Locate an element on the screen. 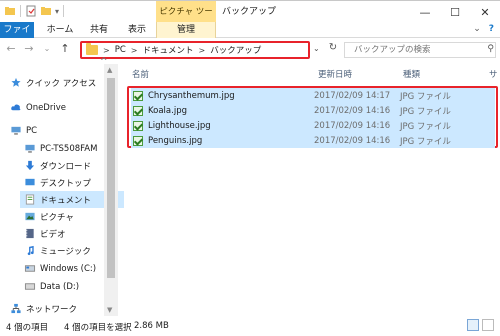  window-controls: — ☐ ✕ is located at coordinates (455, 12).